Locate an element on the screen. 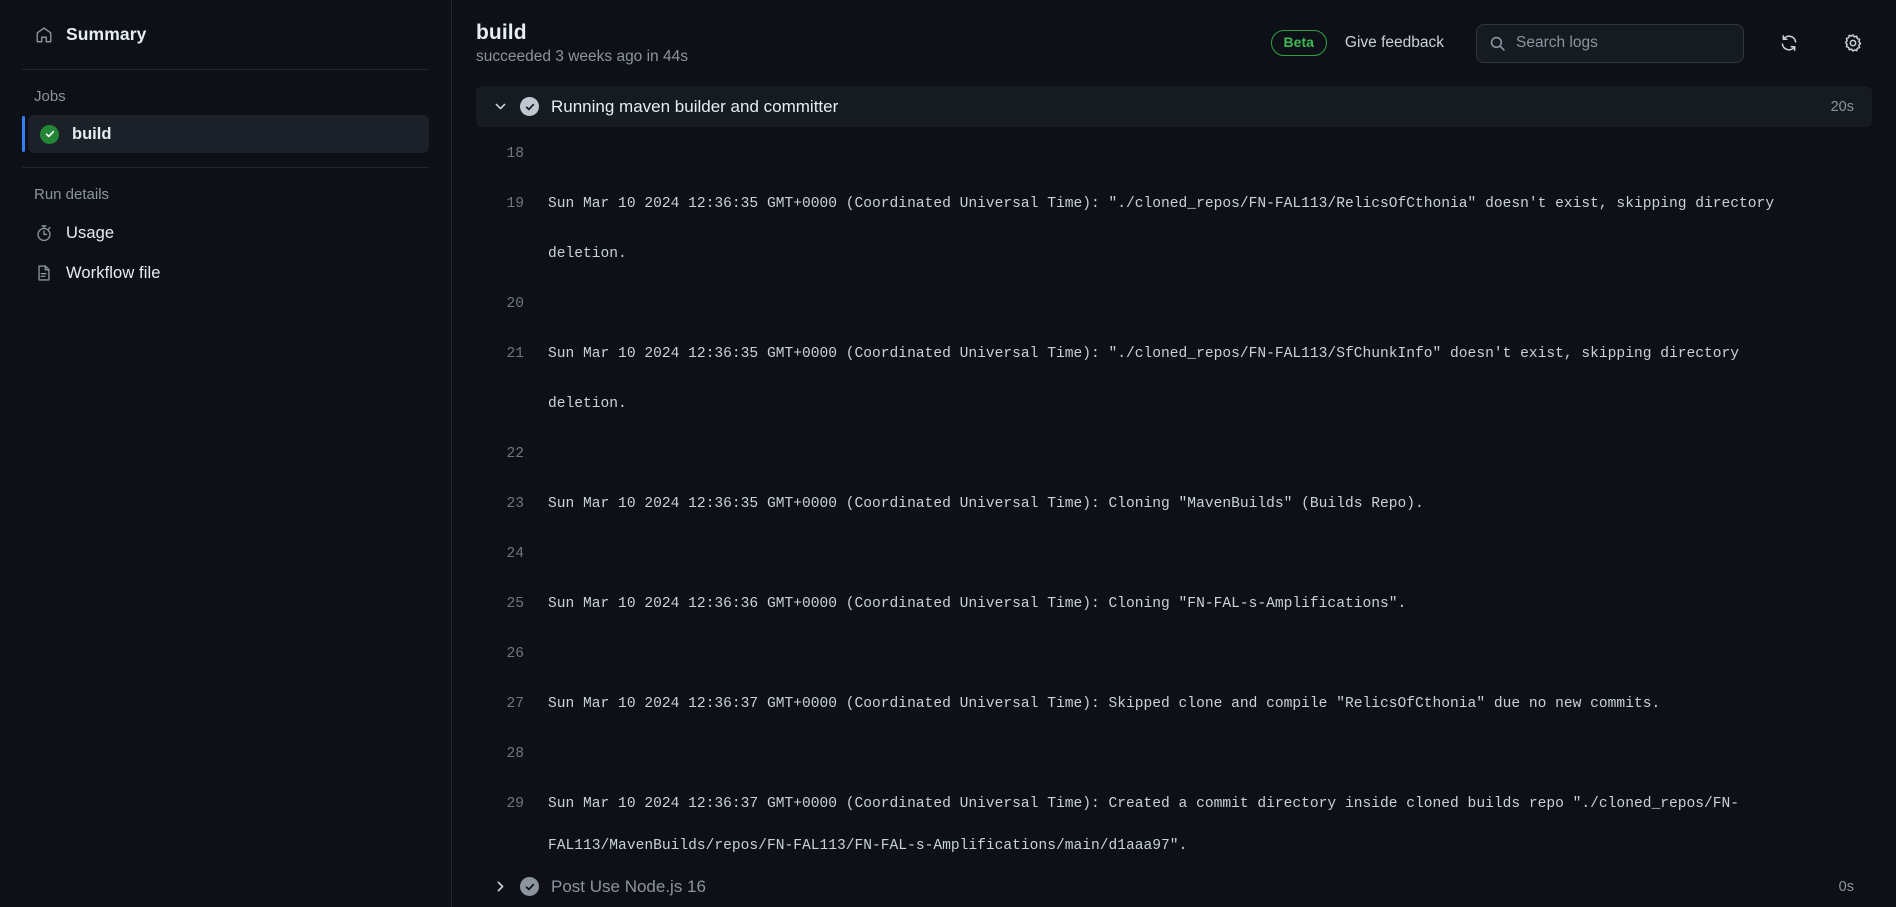 This screenshot has height=907, width=1896. step-name: Post Use Node.js 16 is located at coordinates (628, 886).